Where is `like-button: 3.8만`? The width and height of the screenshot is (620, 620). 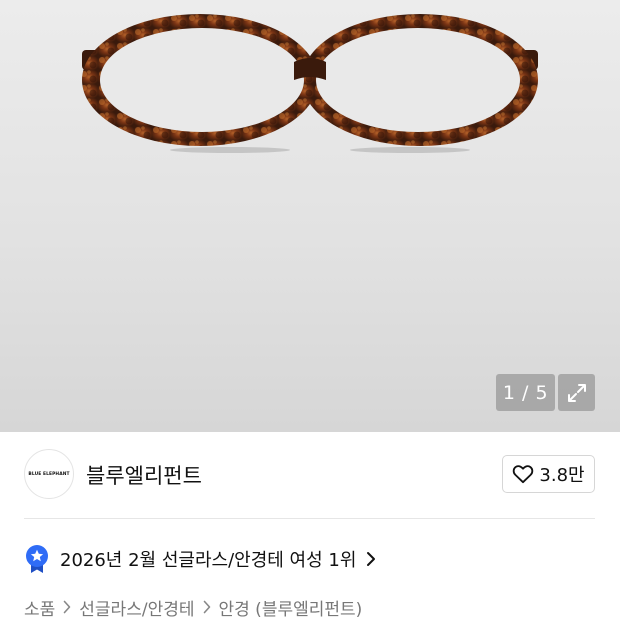
like-button: 3.8만 is located at coordinates (548, 474).